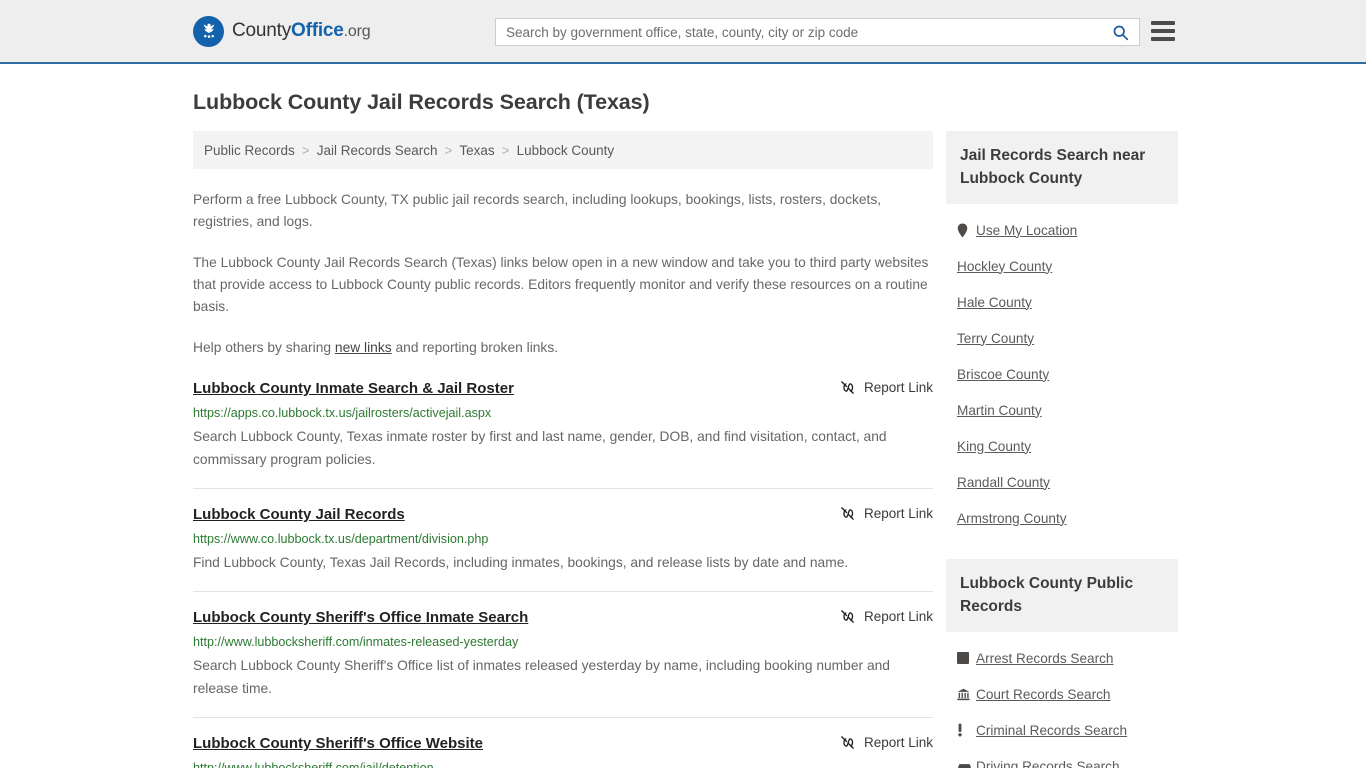  Describe the element at coordinates (317, 30) in the screenshot. I see `logo-office: Office` at that location.